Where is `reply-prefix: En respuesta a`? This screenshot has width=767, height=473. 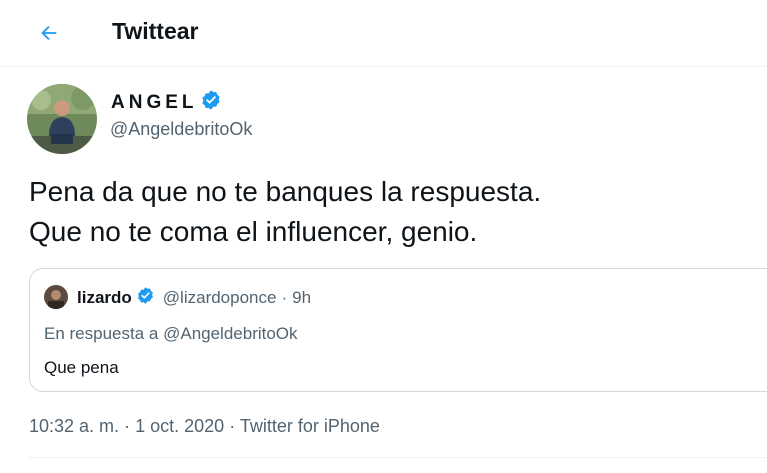
reply-prefix: En respuesta a is located at coordinates (101, 333).